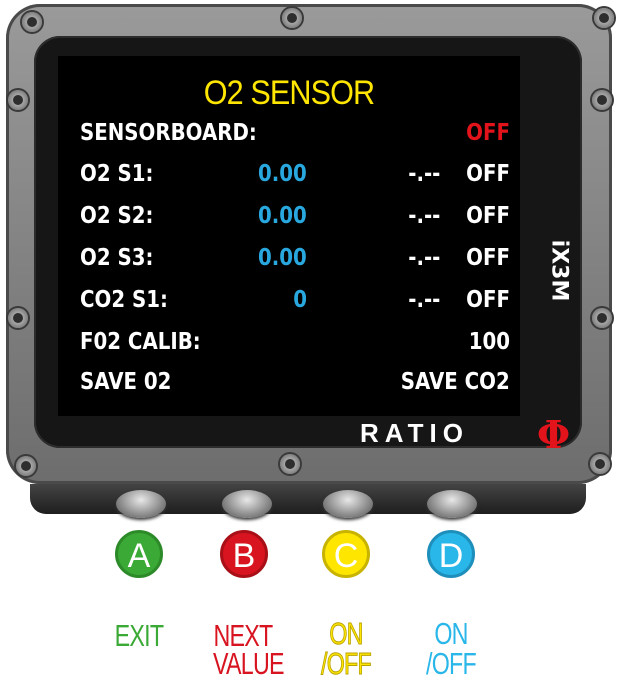 The image size is (618, 696). What do you see at coordinates (455, 382) in the screenshot?
I see `save-co2-option: SAVE CO2` at bounding box center [455, 382].